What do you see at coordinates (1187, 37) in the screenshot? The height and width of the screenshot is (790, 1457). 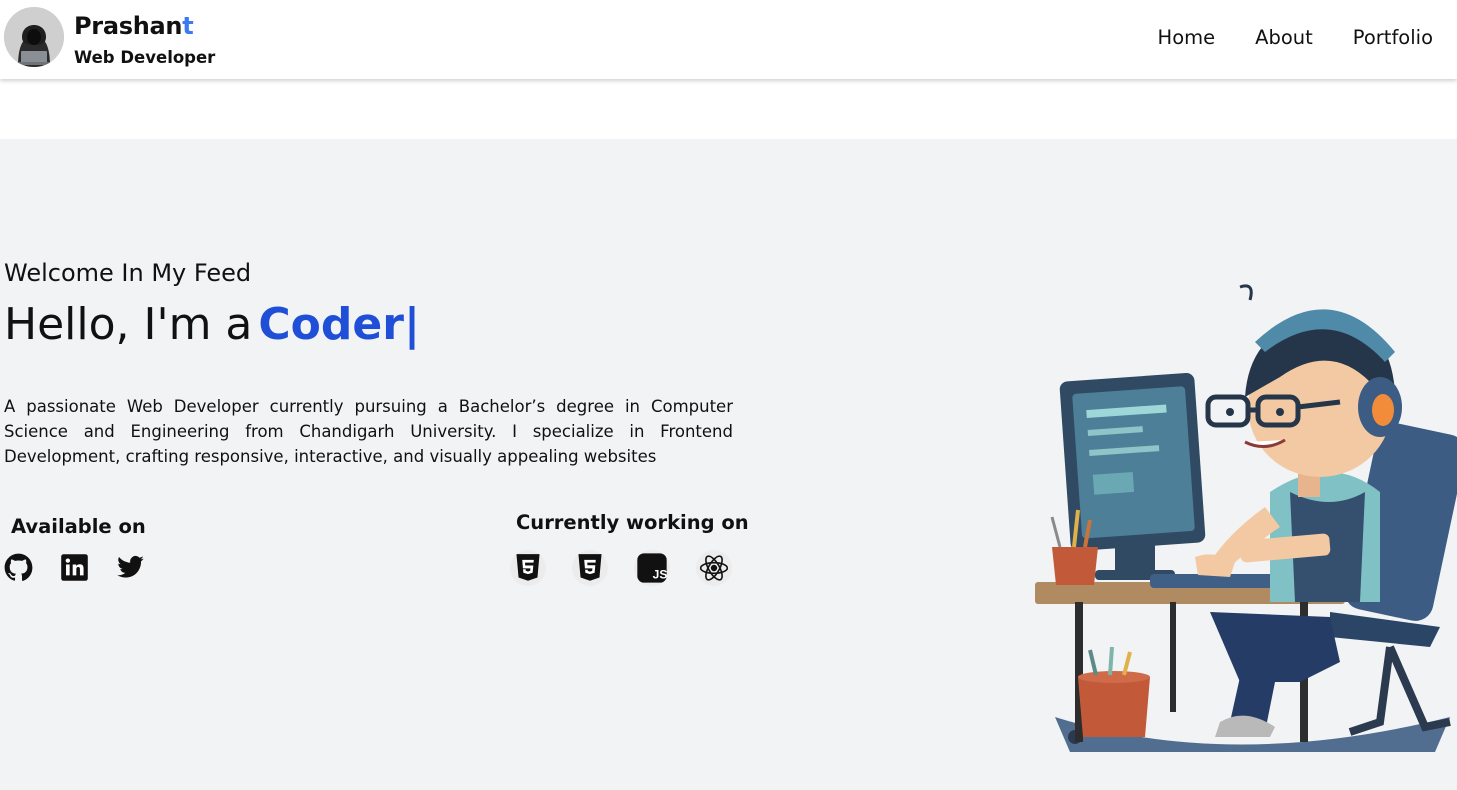 I see `nav-link-home: Home` at bounding box center [1187, 37].